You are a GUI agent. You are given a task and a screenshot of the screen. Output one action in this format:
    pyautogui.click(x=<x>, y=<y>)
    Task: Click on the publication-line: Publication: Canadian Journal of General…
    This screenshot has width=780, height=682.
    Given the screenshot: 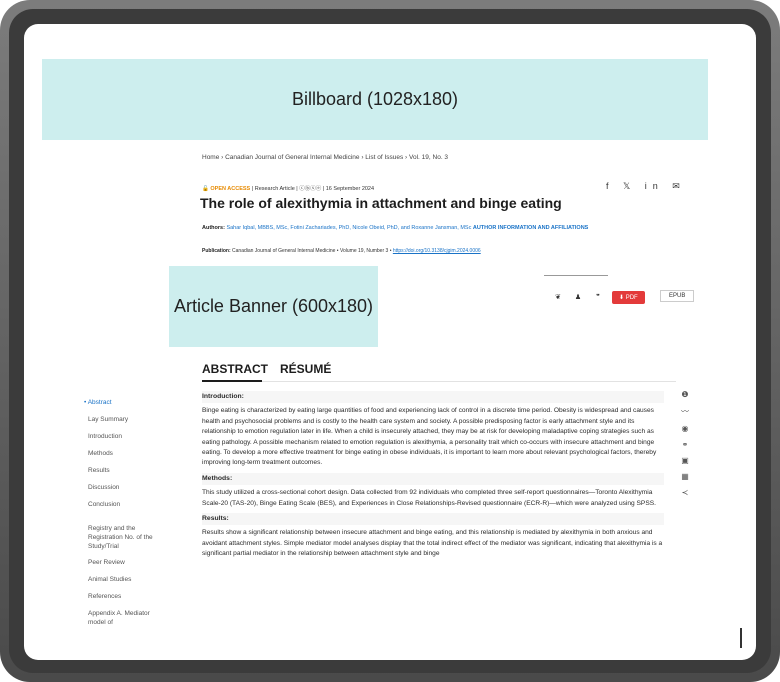 What is the action you would take?
    pyautogui.click(x=341, y=251)
    